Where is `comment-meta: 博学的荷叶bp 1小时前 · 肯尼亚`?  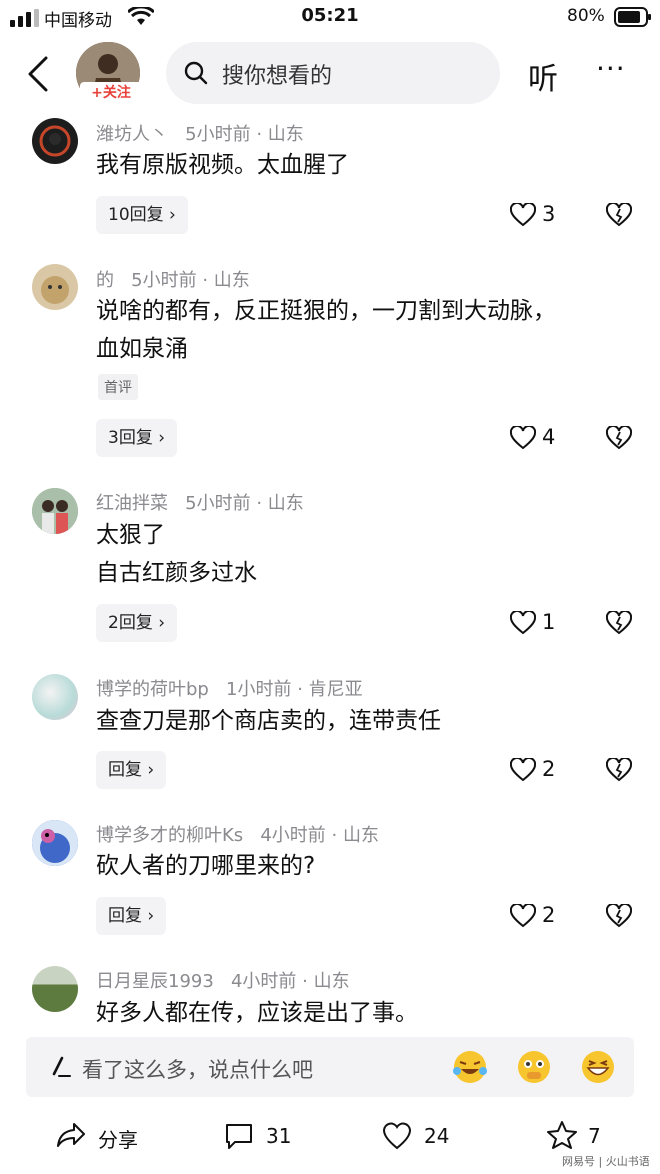
comment-meta: 博学的荷叶bp 1小时前 · 肯尼亚 is located at coordinates (229, 689).